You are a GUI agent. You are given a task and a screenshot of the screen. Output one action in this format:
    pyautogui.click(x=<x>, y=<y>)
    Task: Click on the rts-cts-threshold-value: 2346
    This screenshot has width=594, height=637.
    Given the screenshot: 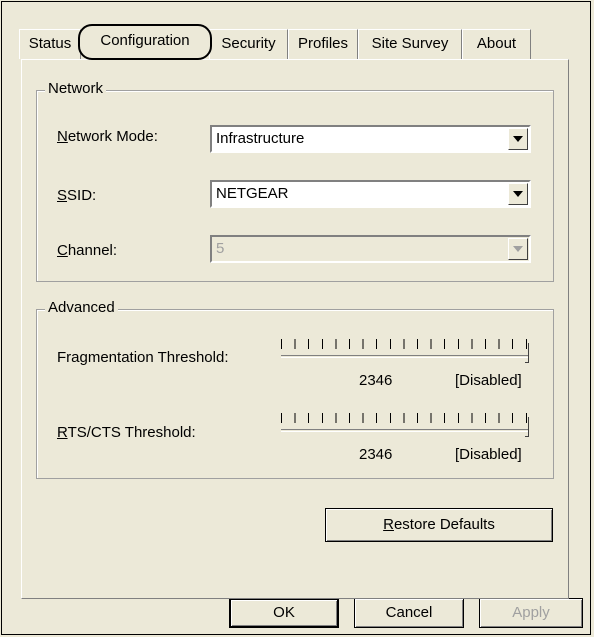 What is the action you would take?
    pyautogui.click(x=376, y=454)
    